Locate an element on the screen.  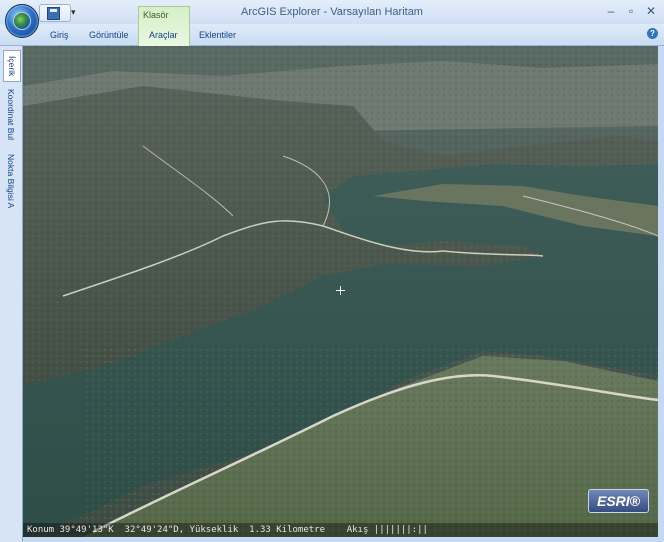
context-tab-label: Klasör is located at coordinates (156, 15).